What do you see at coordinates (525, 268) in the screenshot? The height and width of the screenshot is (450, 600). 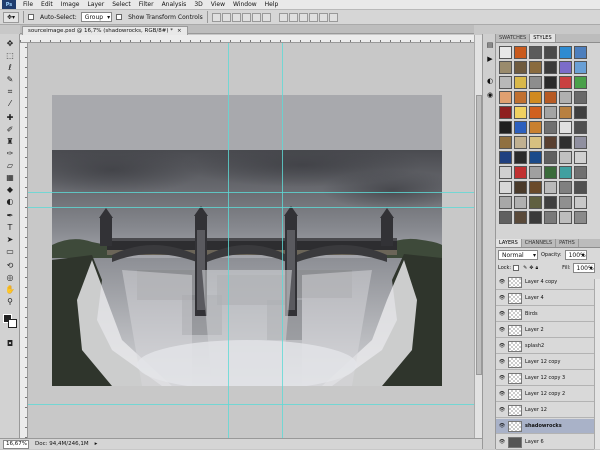 I see `lock-pixels-icon: ✎` at bounding box center [525, 268].